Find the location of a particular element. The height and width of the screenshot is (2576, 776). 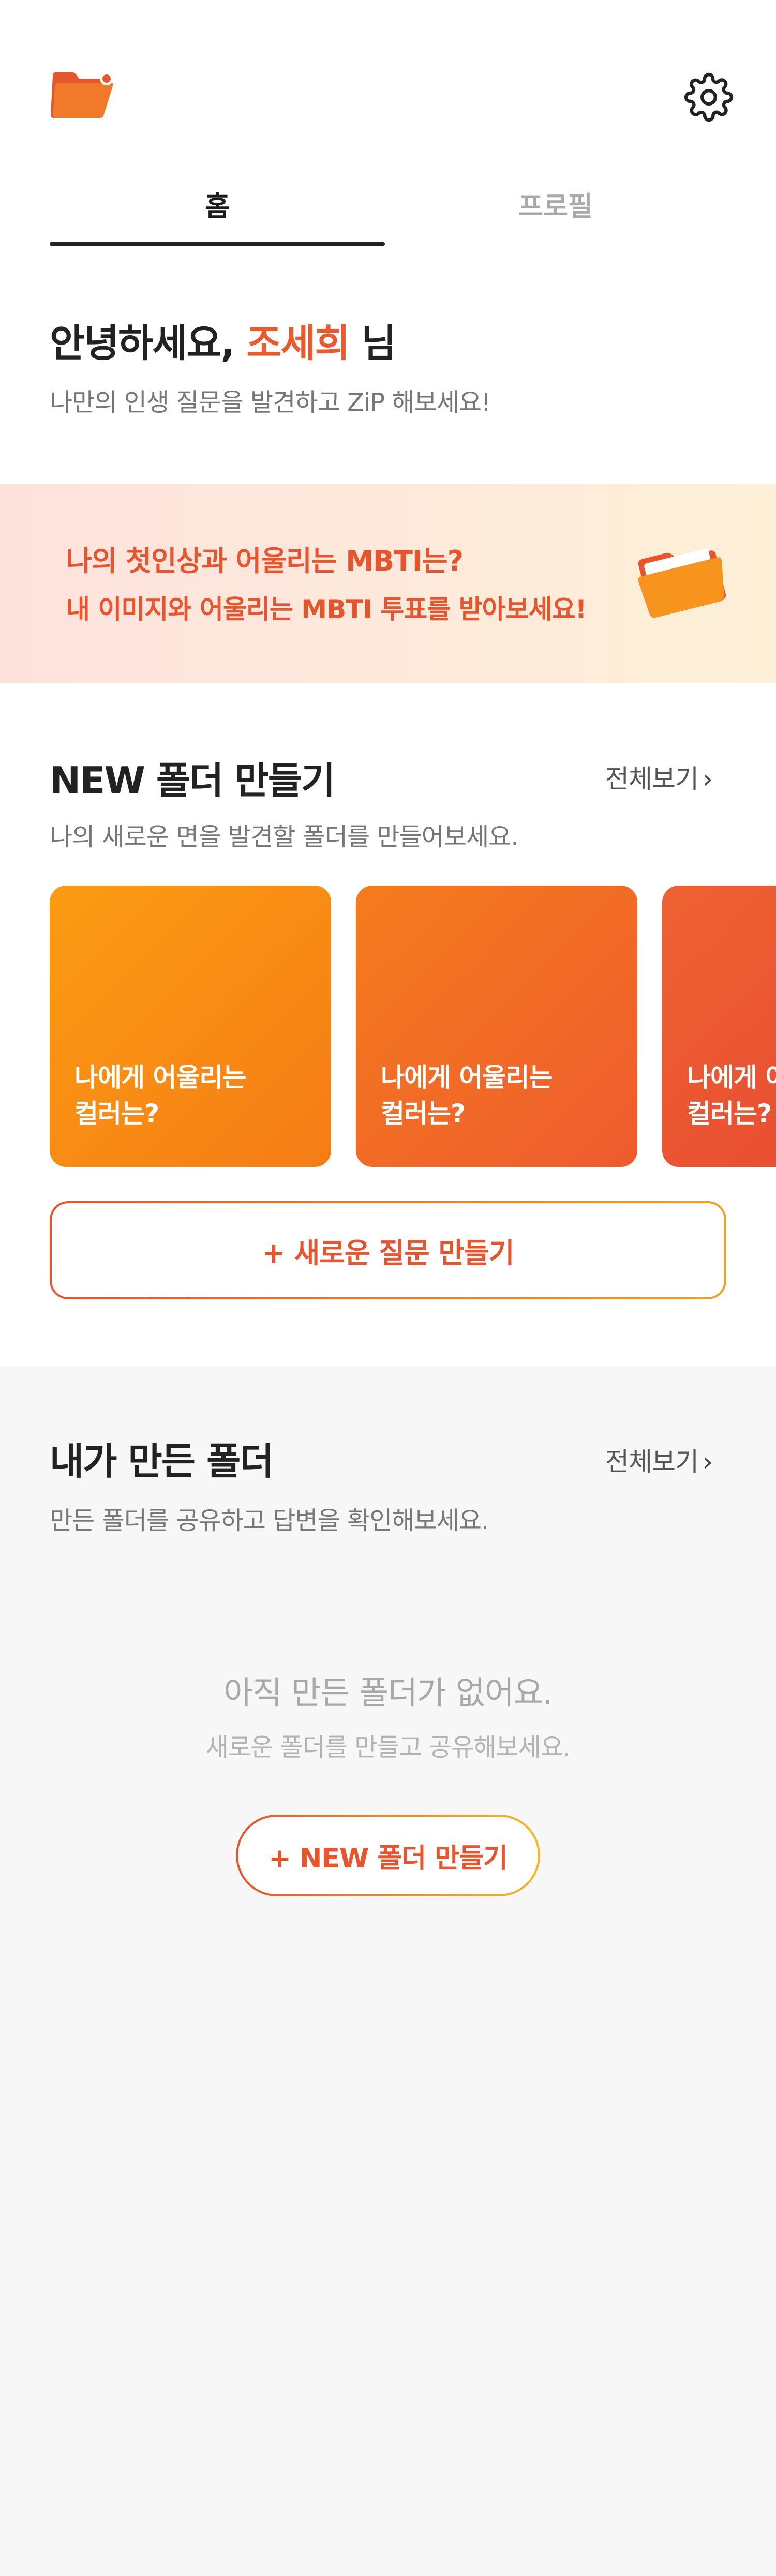

greeting-suffix: 님 is located at coordinates (372, 343).